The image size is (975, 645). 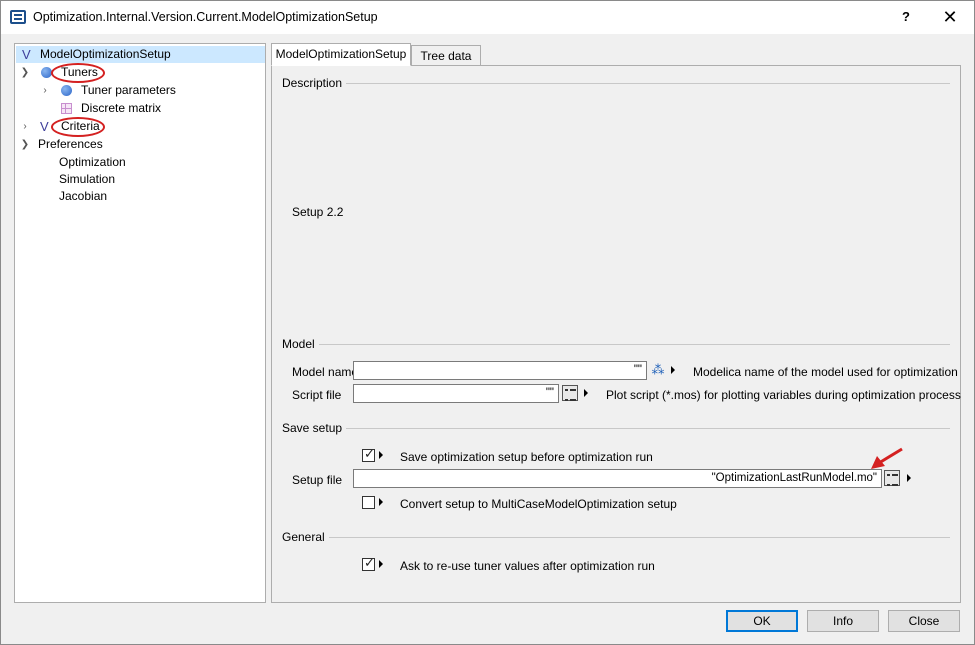 What do you see at coordinates (92, 162) in the screenshot?
I see `tree-item-label: Optimization` at bounding box center [92, 162].